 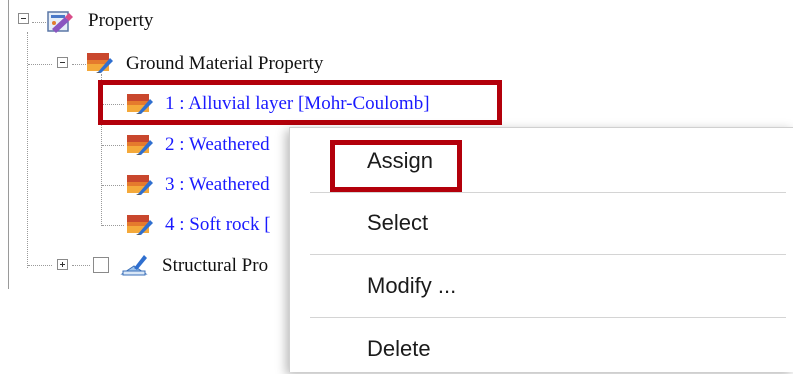 What do you see at coordinates (8, 144) in the screenshot?
I see `tree-border` at bounding box center [8, 144].